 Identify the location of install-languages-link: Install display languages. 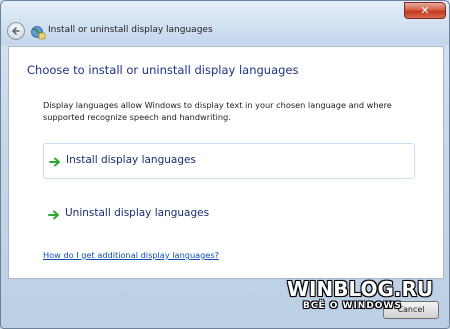
(229, 161).